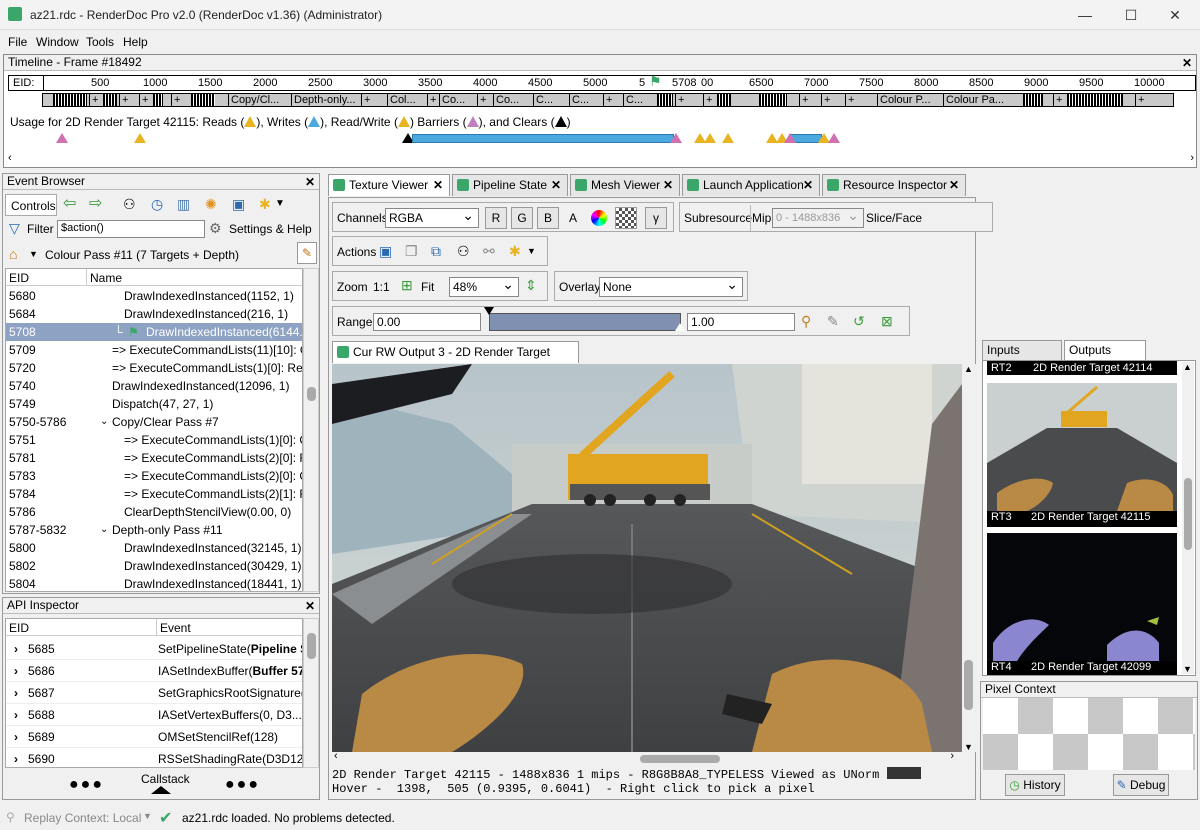 This screenshot has width=1200, height=830. Describe the element at coordinates (496, 218) in the screenshot. I see `red-channel-toggle: R` at that location.